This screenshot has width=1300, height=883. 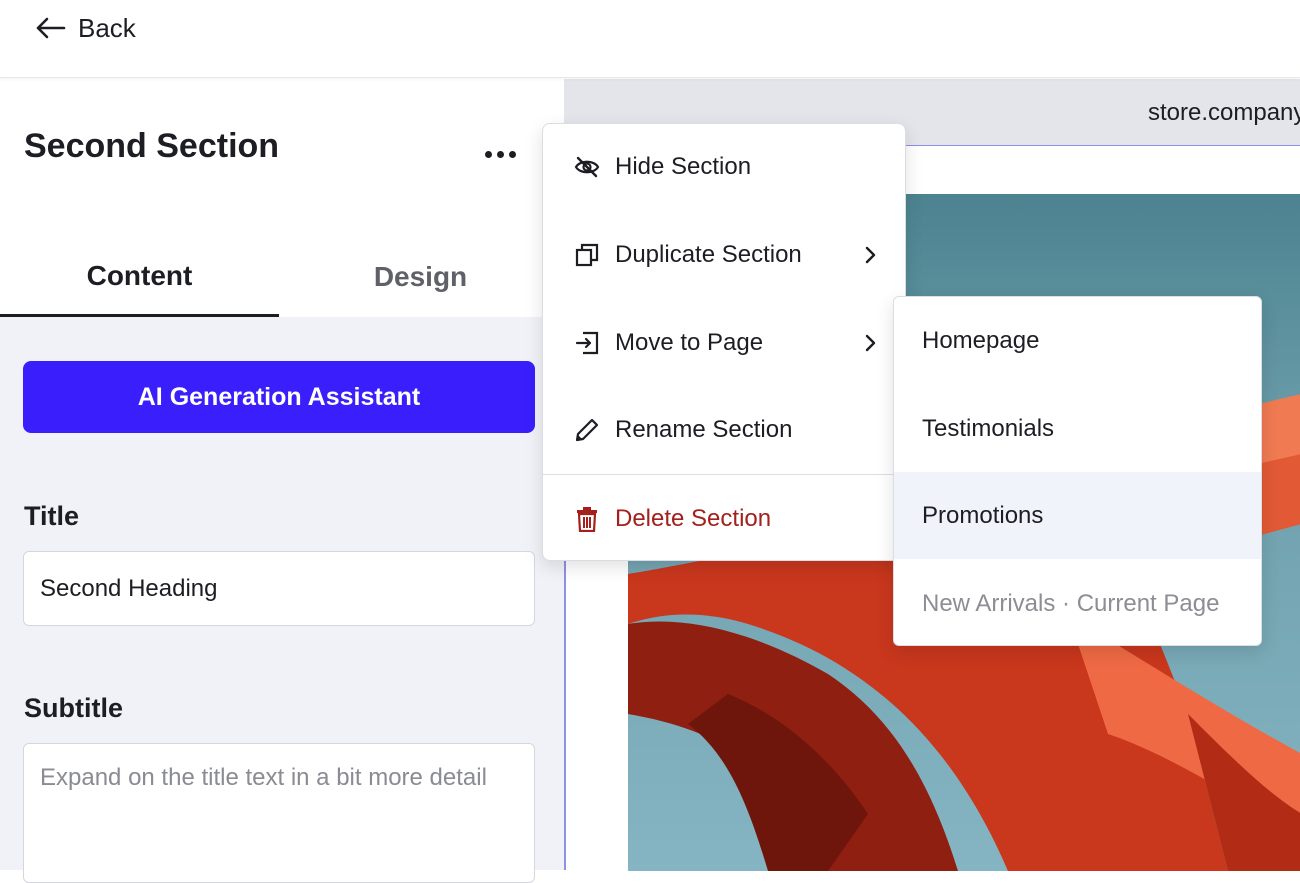 What do you see at coordinates (704, 429) in the screenshot?
I see `menu-item-label: Rename Section` at bounding box center [704, 429].